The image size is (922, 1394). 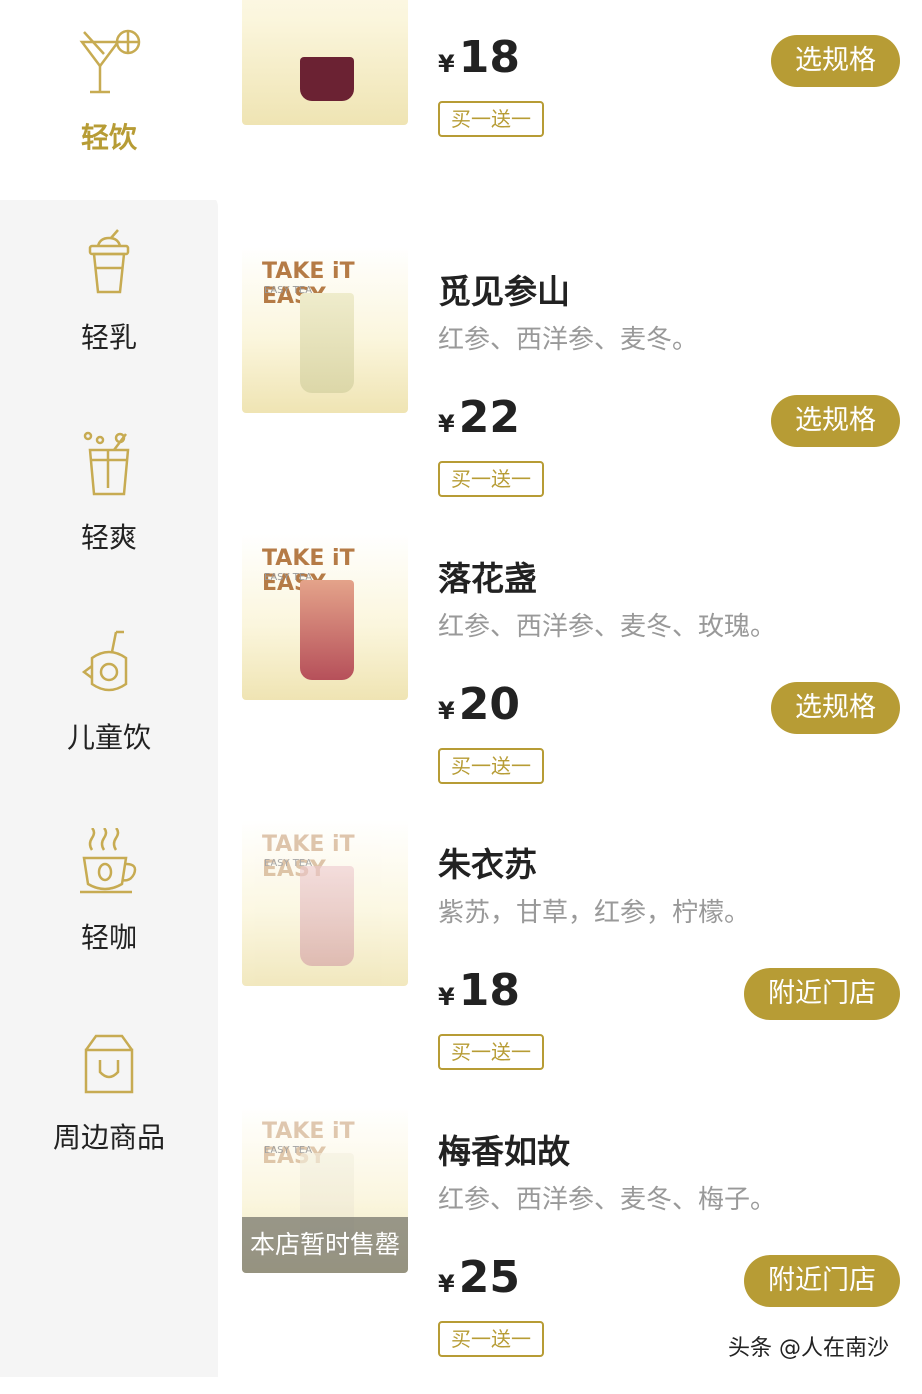 I want to click on product-card: ¥18 买一送一 选规格, so click(x=582, y=87).